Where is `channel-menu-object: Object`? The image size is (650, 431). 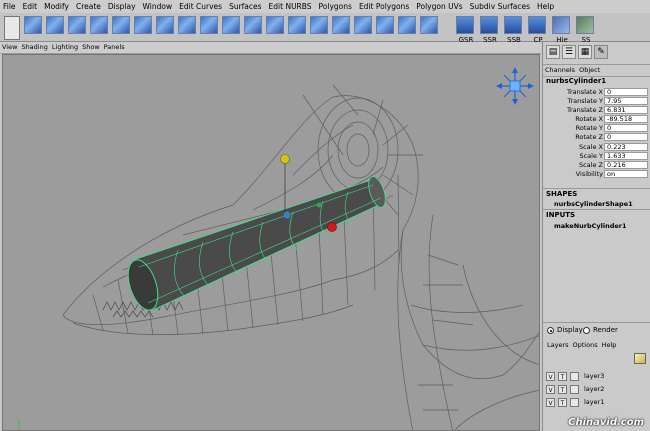 channel-menu-object: Object is located at coordinates (589, 70).